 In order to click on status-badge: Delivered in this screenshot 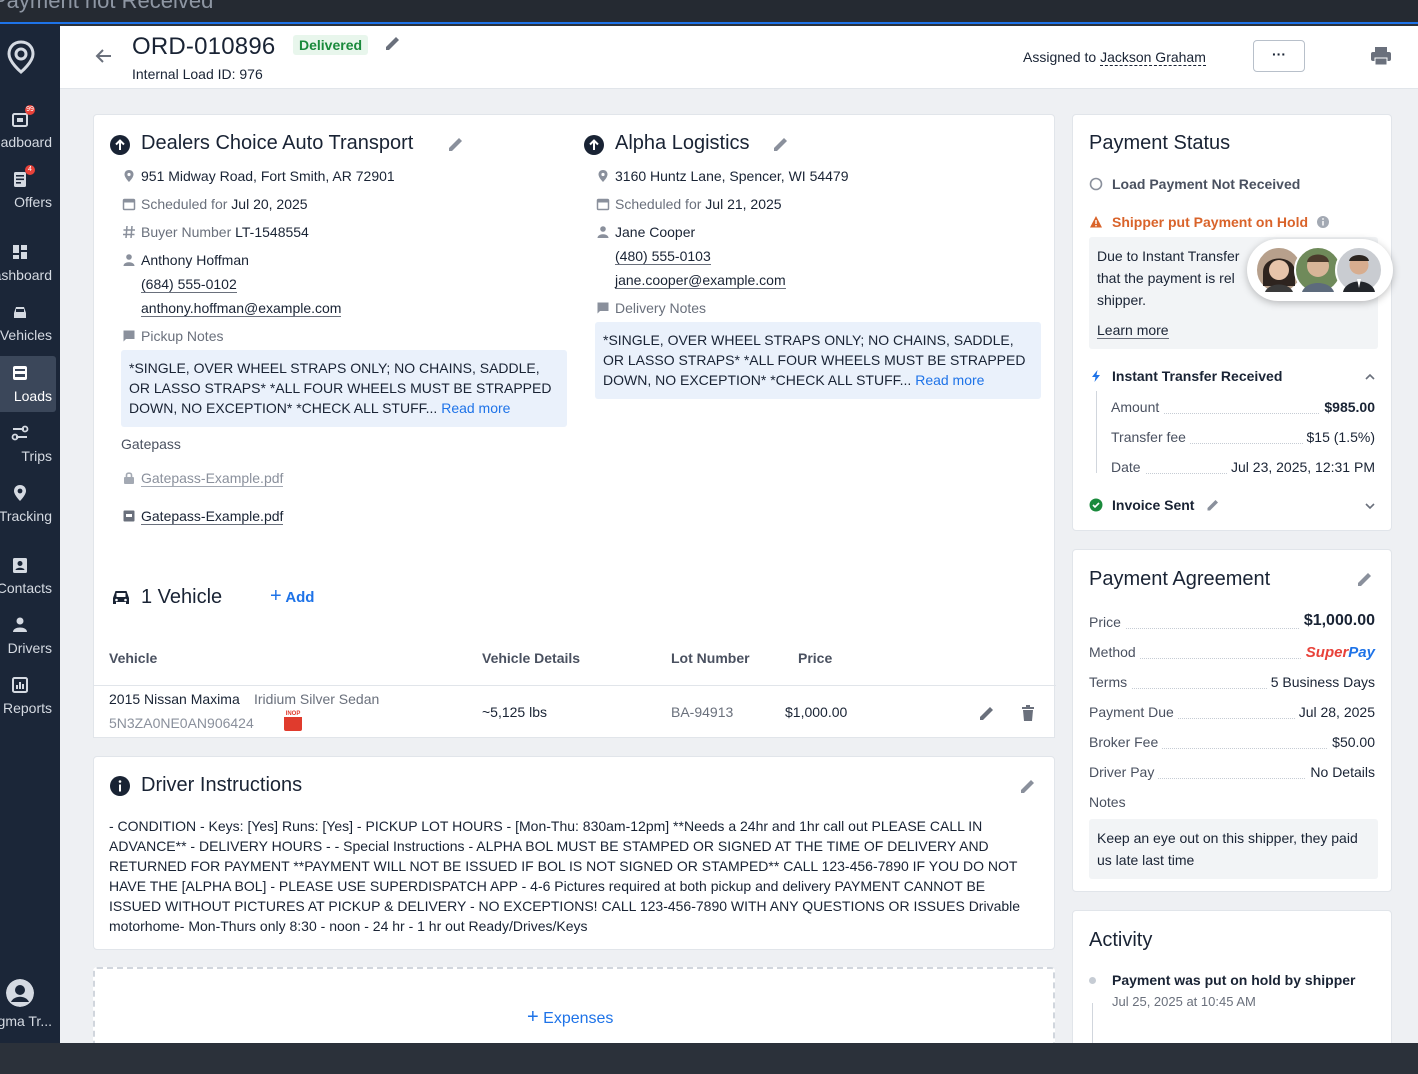, I will do `click(331, 45)`.